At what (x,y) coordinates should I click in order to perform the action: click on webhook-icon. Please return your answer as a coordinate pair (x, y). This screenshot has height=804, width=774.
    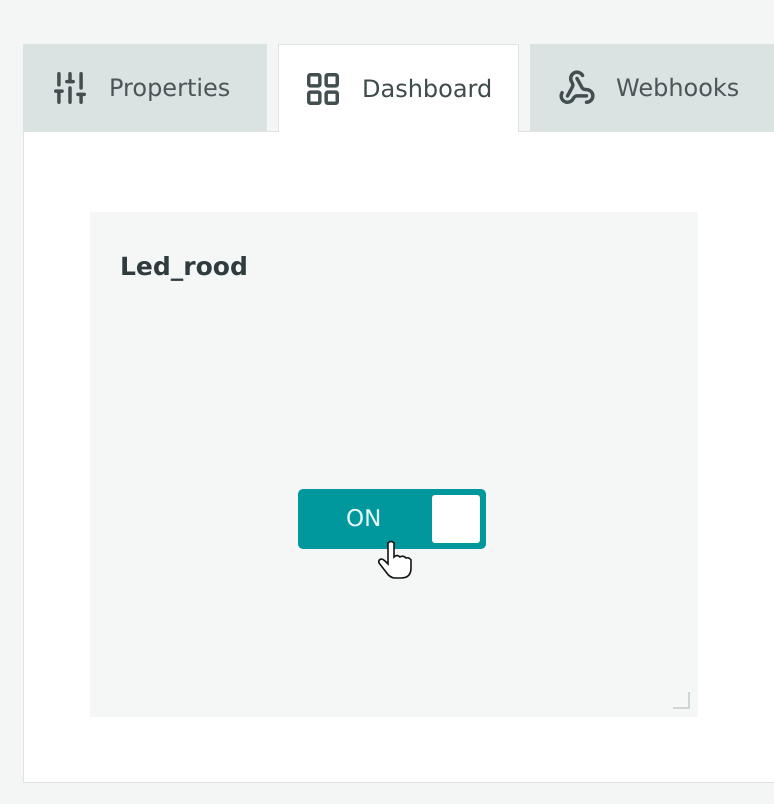
    Looking at the image, I should click on (577, 87).